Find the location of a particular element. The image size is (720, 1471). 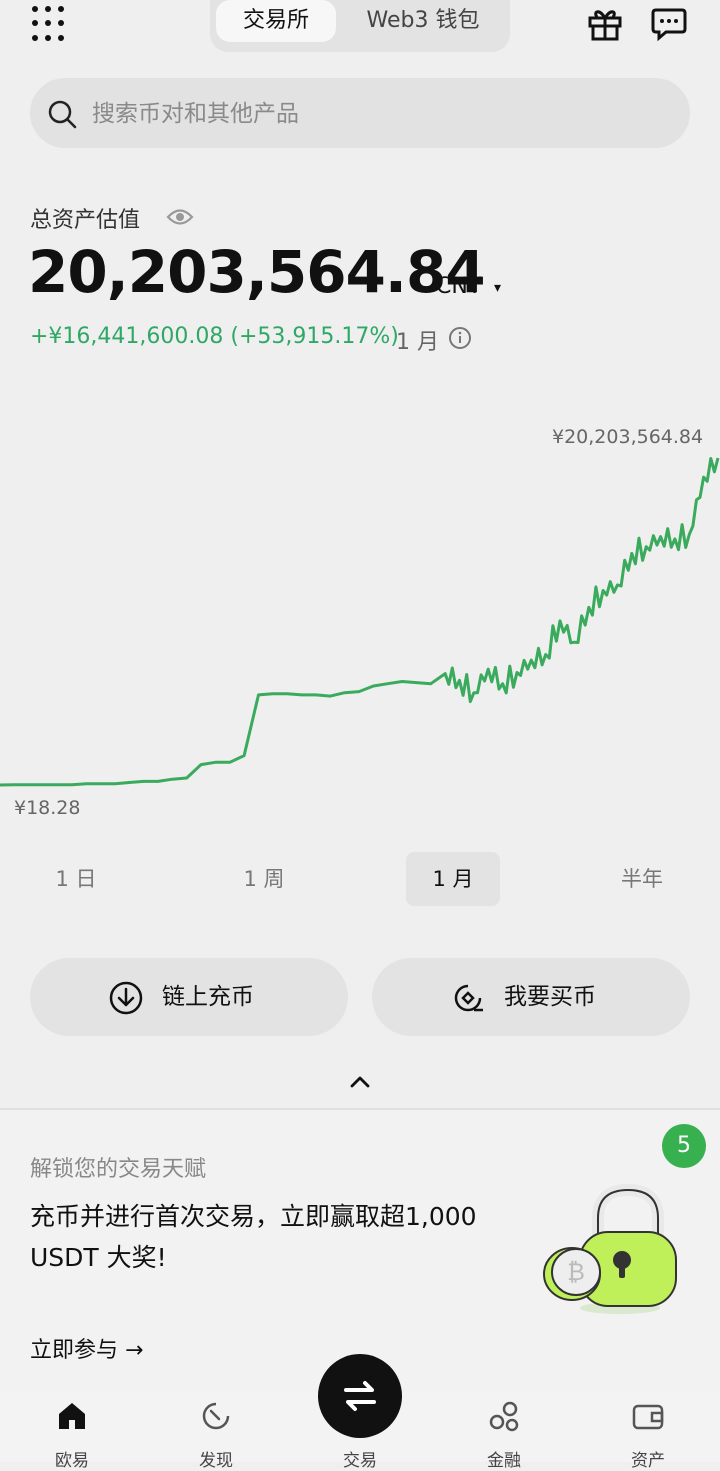

chevron-down-icon: ▾ is located at coordinates (497, 288).